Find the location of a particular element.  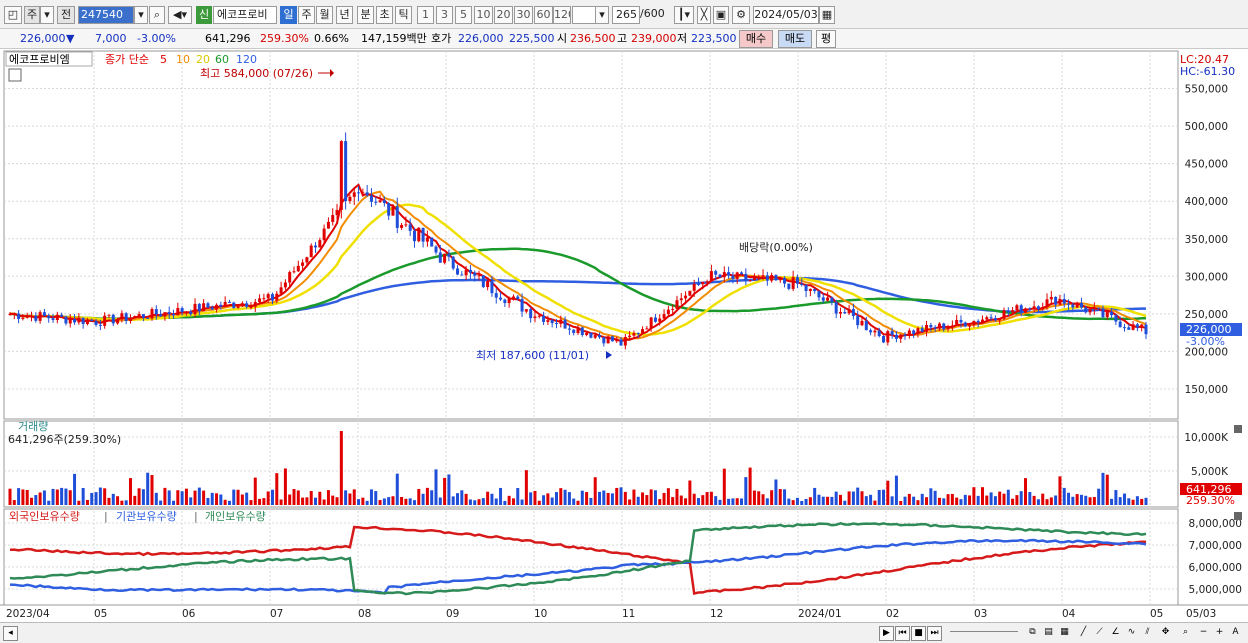

play-icon: ▶ is located at coordinates (886, 633).